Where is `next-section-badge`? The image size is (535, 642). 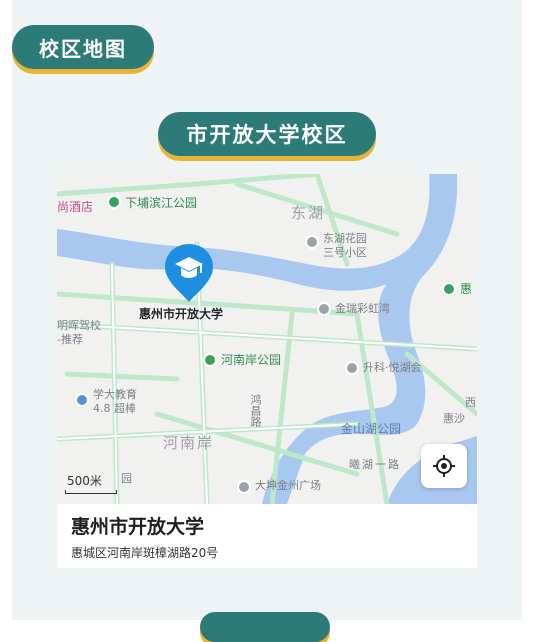
next-section-badge is located at coordinates (265, 627).